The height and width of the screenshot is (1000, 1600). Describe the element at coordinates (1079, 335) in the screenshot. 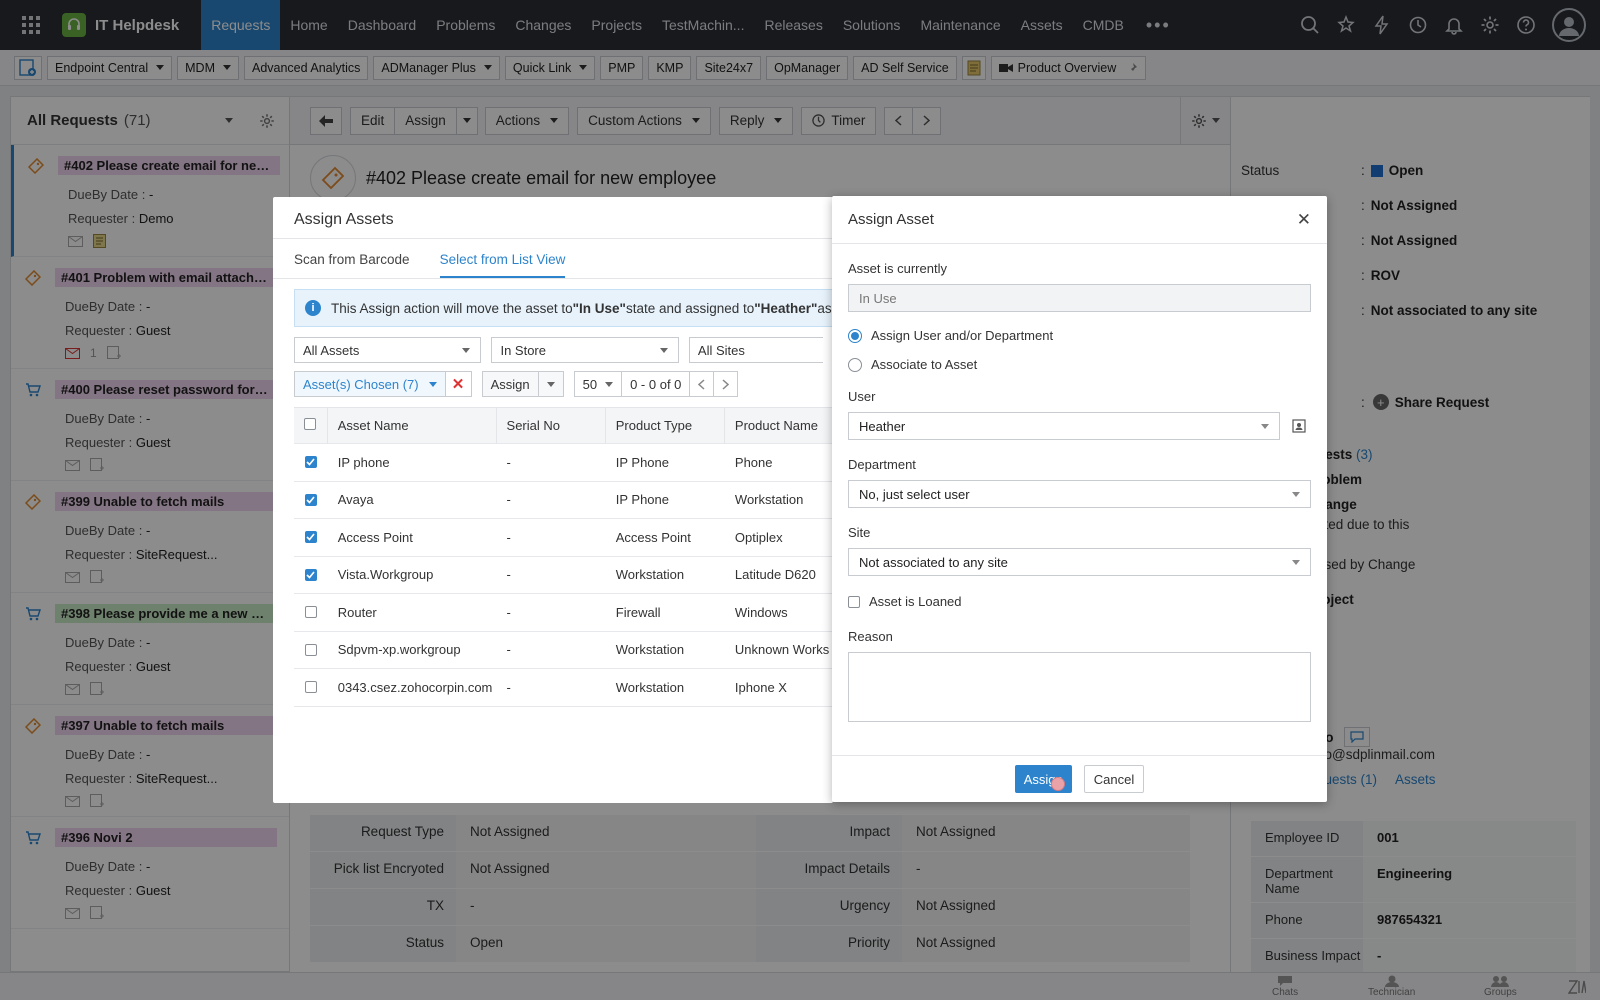

I see `assign-user-department-option: Assign User and/or Department` at that location.